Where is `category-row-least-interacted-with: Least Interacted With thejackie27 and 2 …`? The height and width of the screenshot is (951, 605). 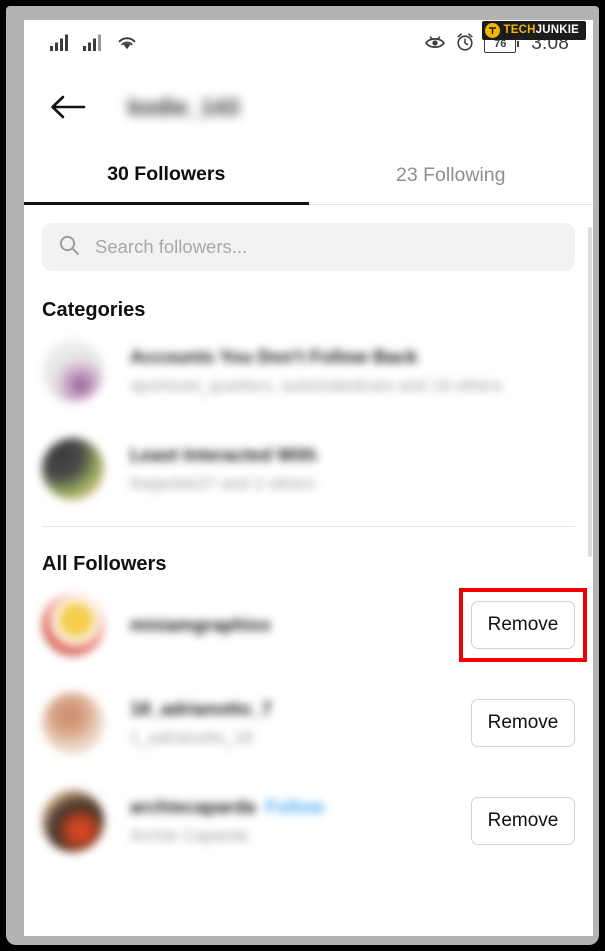
category-row-least-interacted-with: Least Interacted With thejackie27 and 2 … is located at coordinates (308, 469).